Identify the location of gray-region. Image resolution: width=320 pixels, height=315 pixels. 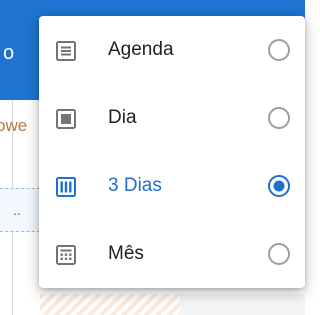
(242, 304).